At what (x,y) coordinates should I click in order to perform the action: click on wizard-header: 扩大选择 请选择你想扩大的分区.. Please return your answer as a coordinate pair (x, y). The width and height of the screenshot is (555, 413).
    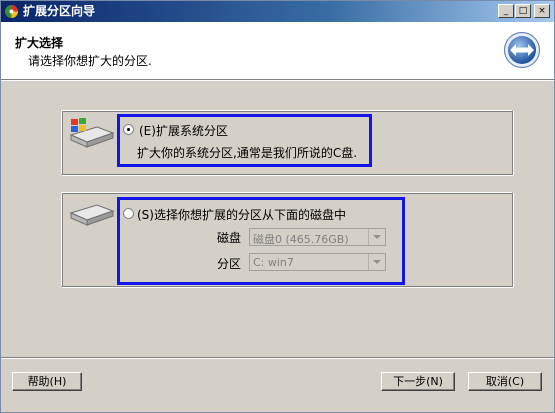
    Looking at the image, I should click on (277, 50).